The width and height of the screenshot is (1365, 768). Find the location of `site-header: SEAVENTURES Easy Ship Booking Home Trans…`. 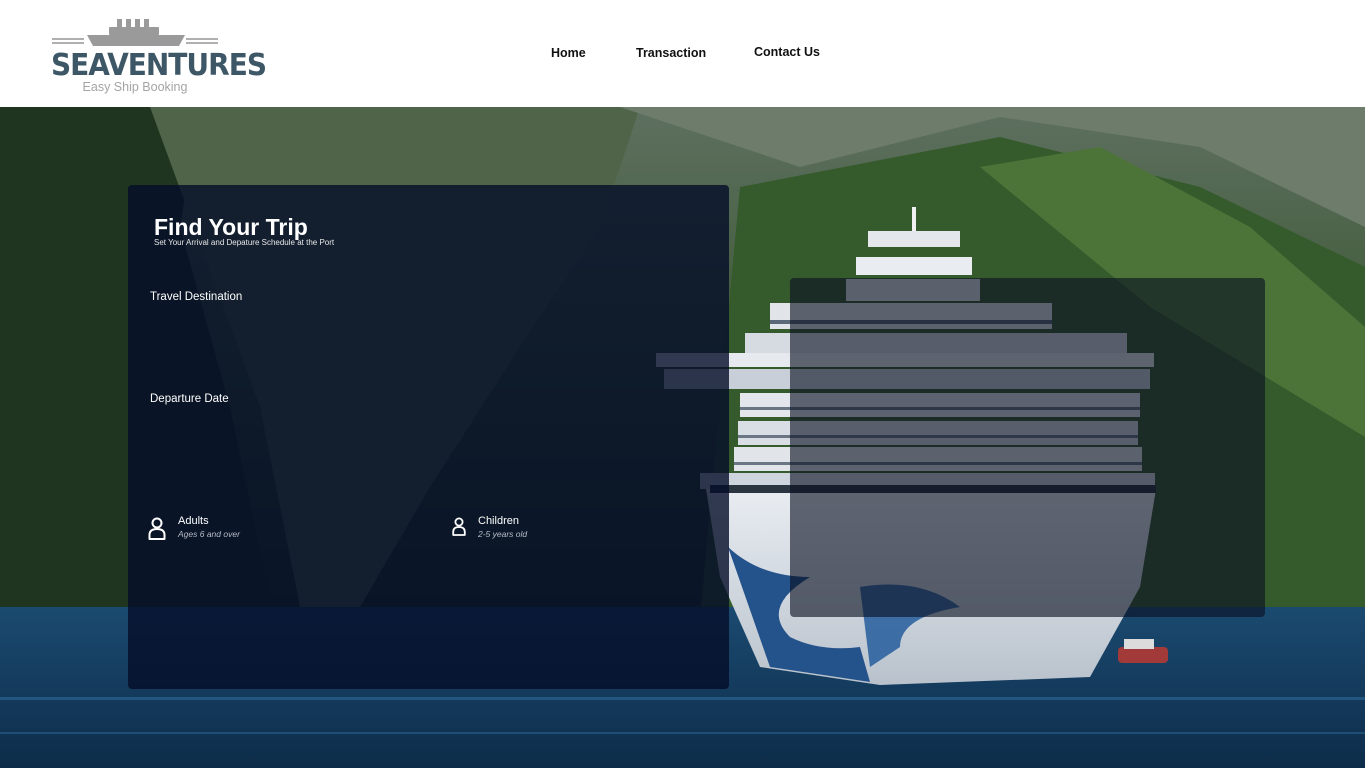

site-header: SEAVENTURES Easy Ship Booking Home Trans… is located at coordinates (682, 53).